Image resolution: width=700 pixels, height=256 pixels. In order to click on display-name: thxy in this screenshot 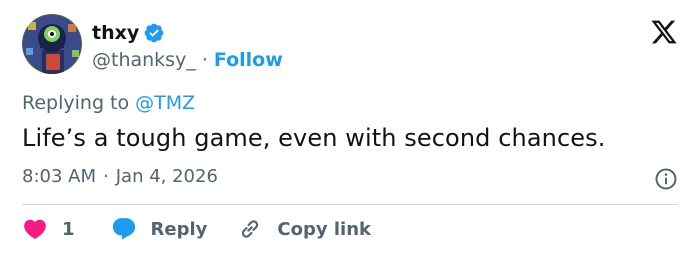, I will do `click(115, 33)`.